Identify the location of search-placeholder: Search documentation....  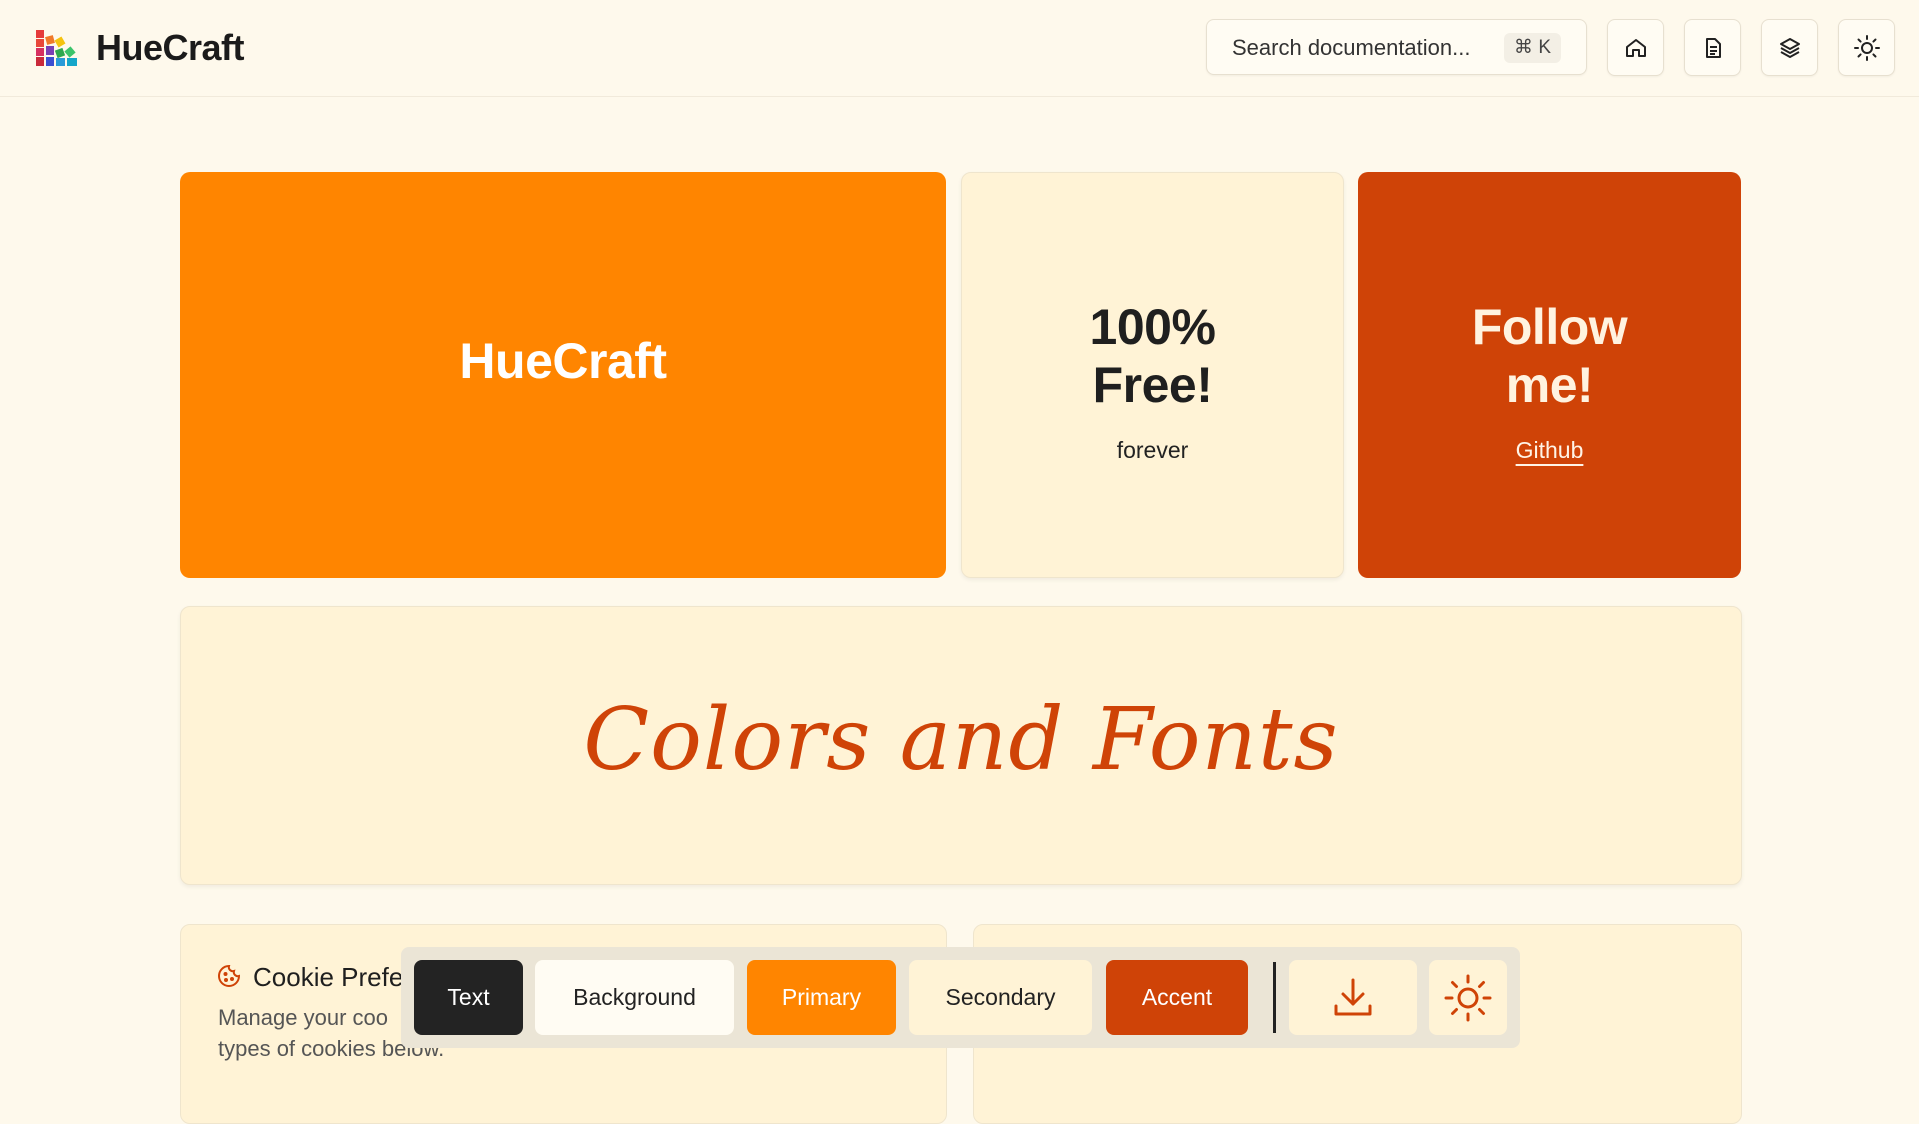
(1351, 47).